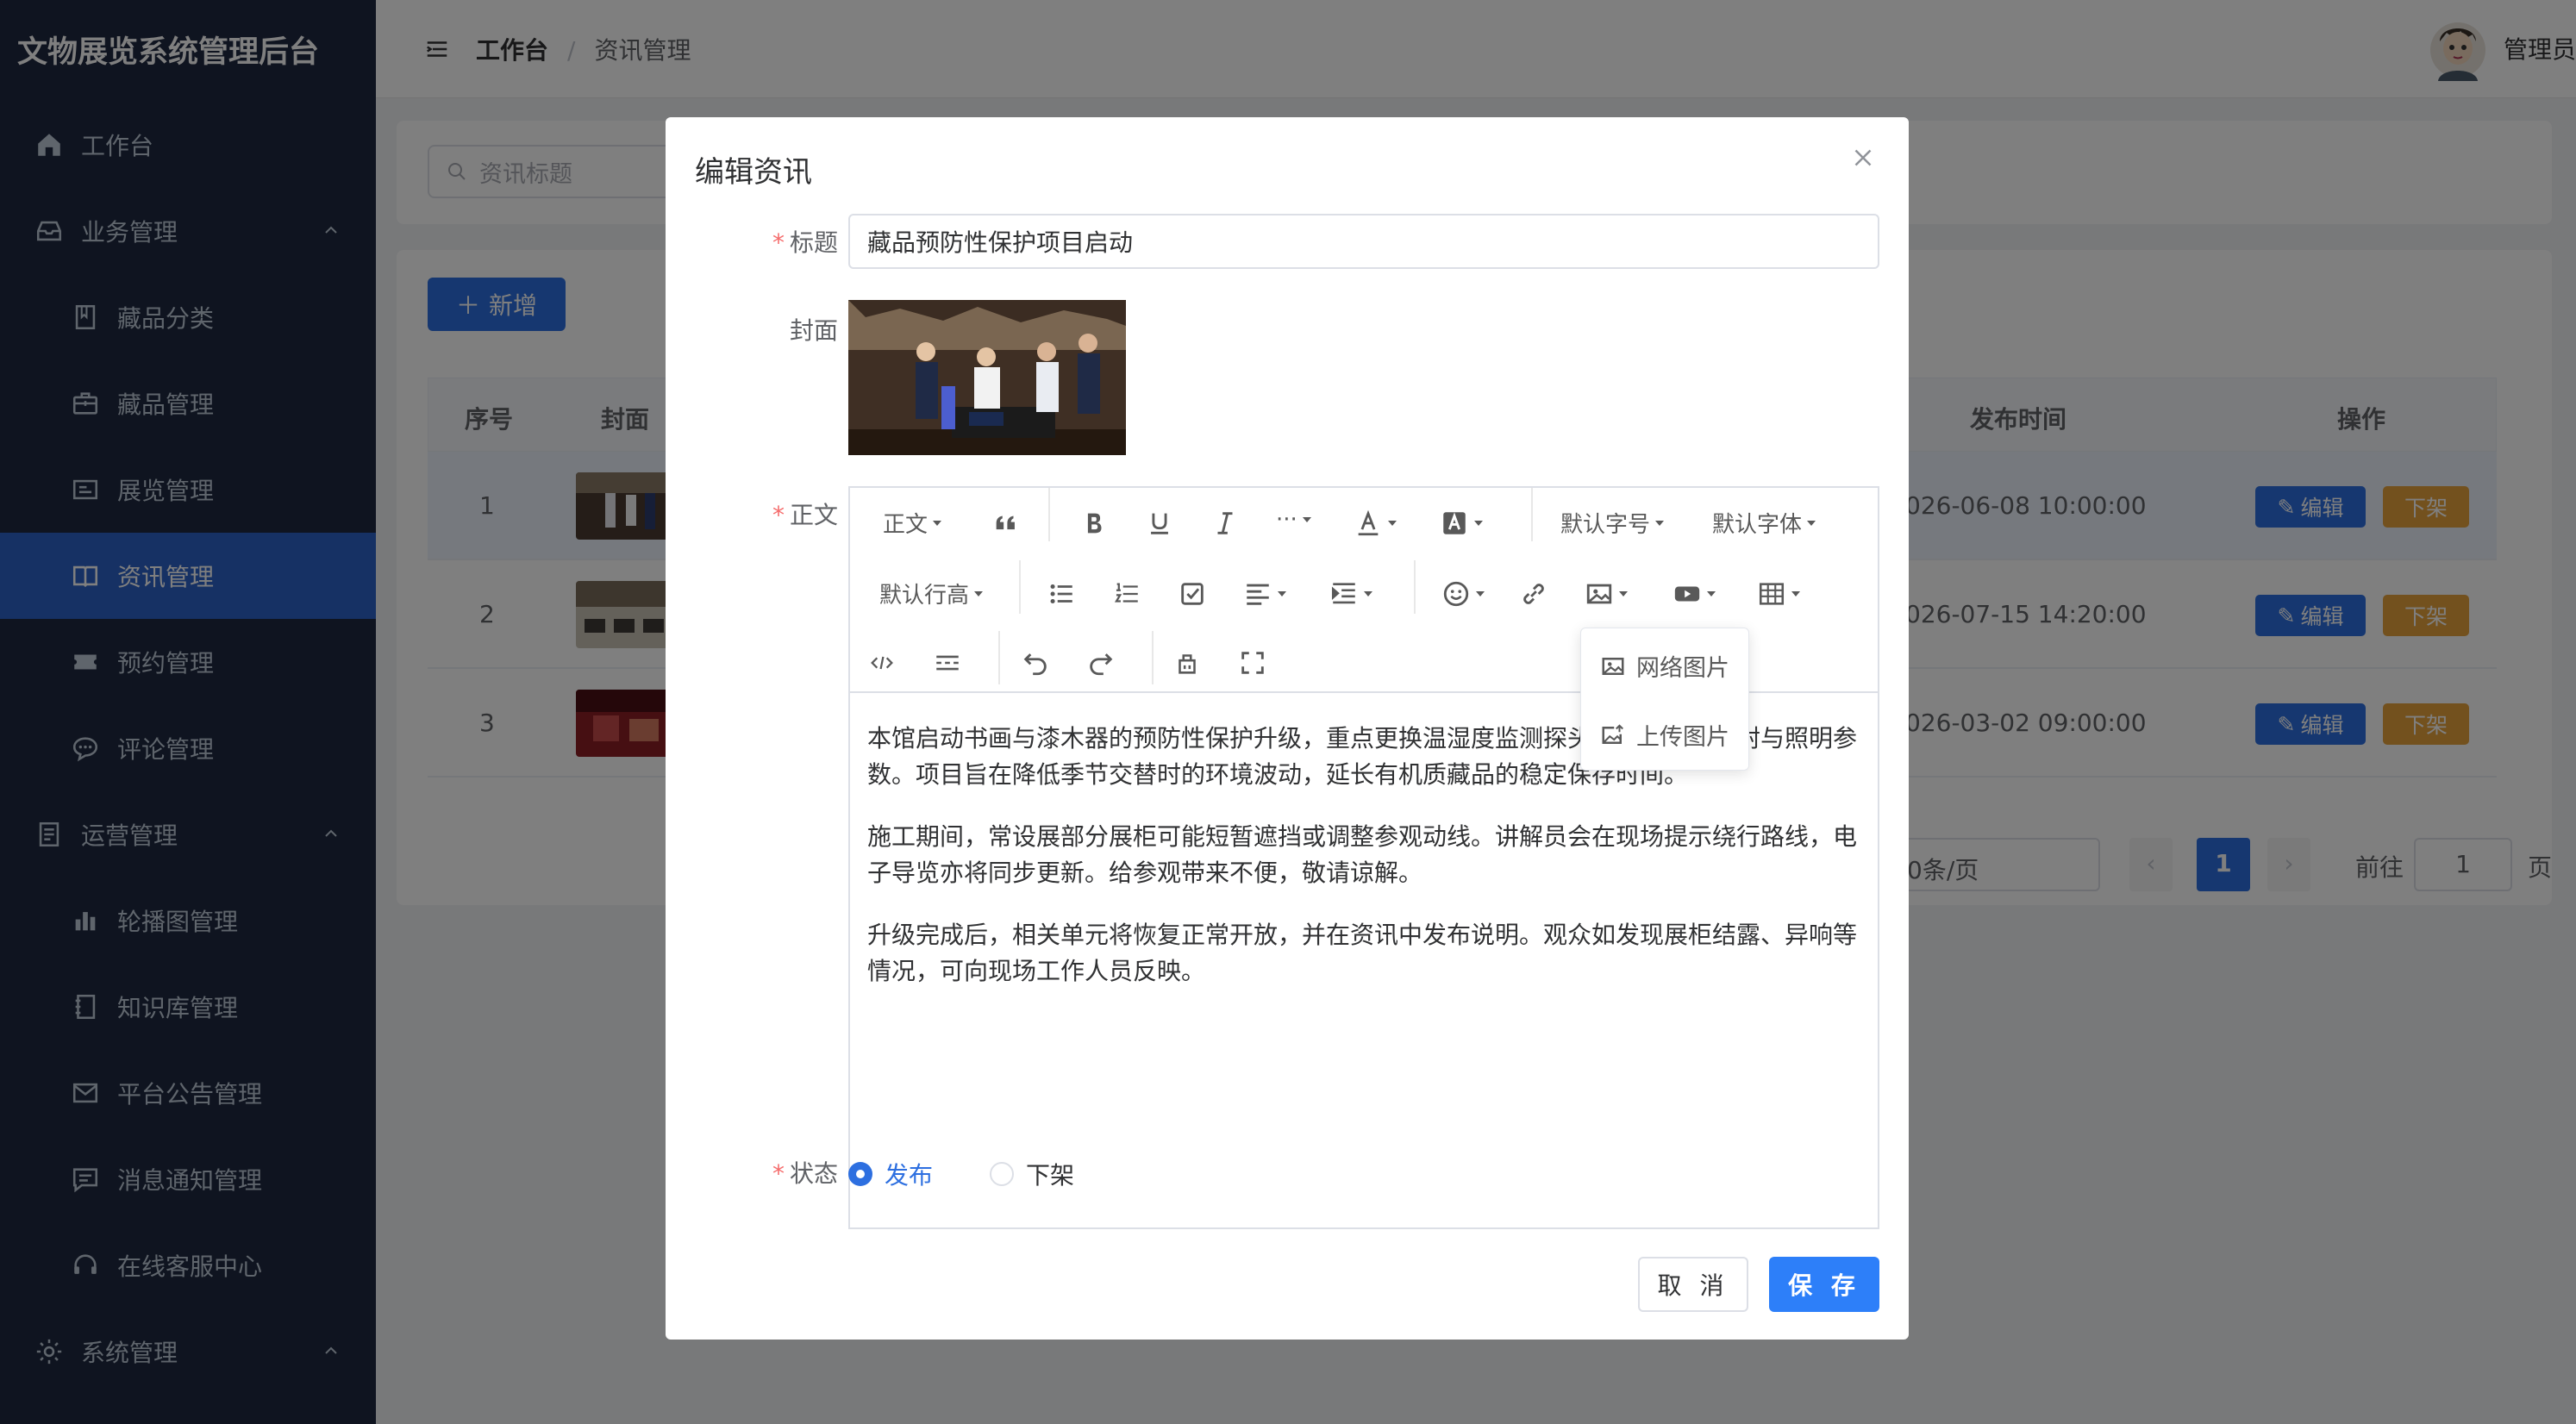  Describe the element at coordinates (1683, 668) in the screenshot. I see `menu-item-label: 网络图片` at that location.